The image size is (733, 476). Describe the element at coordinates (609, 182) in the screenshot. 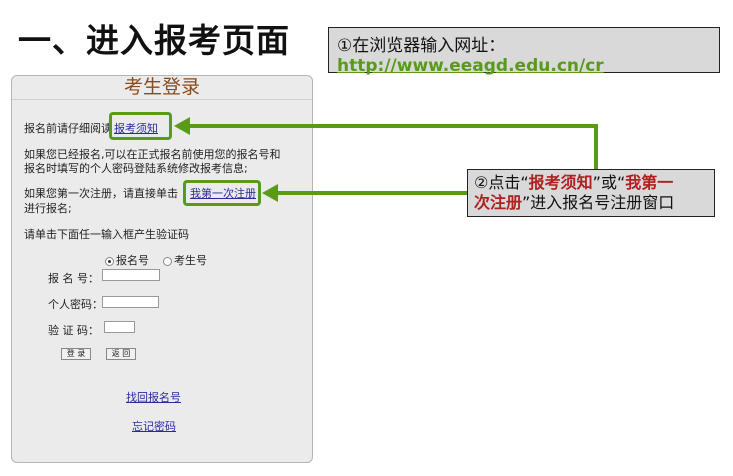

I see `click-callout-mid: ”或“` at that location.